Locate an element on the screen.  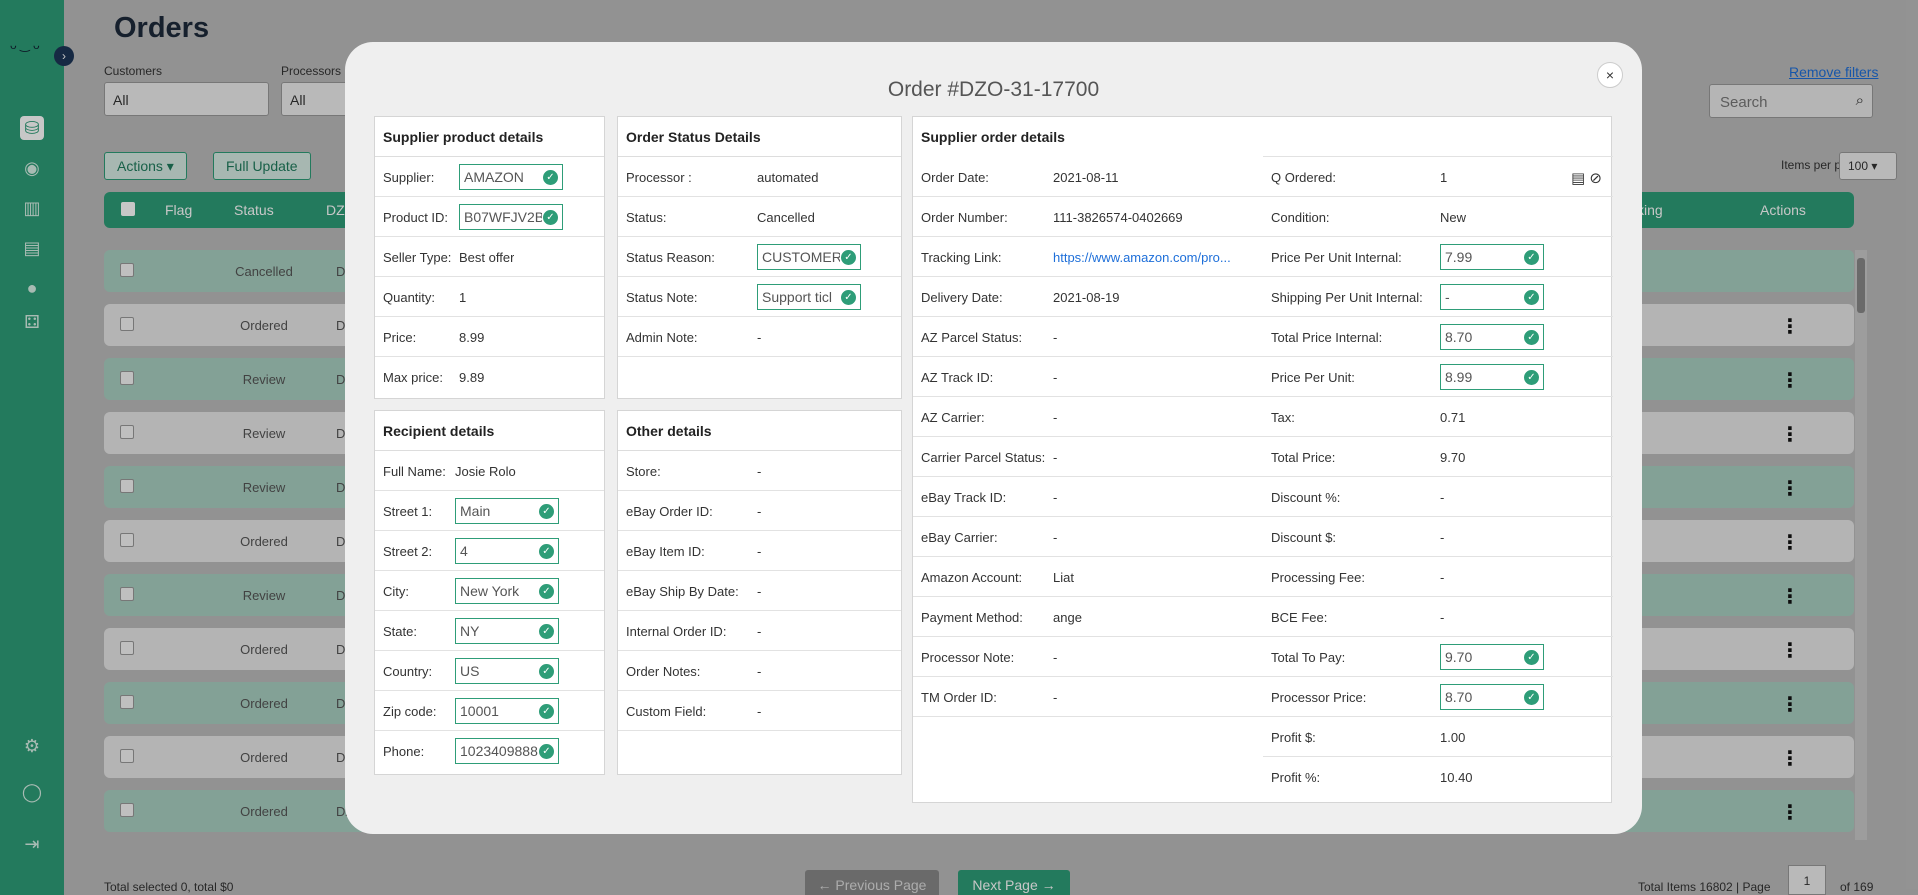
document-icon: ▤ is located at coordinates (1578, 178).